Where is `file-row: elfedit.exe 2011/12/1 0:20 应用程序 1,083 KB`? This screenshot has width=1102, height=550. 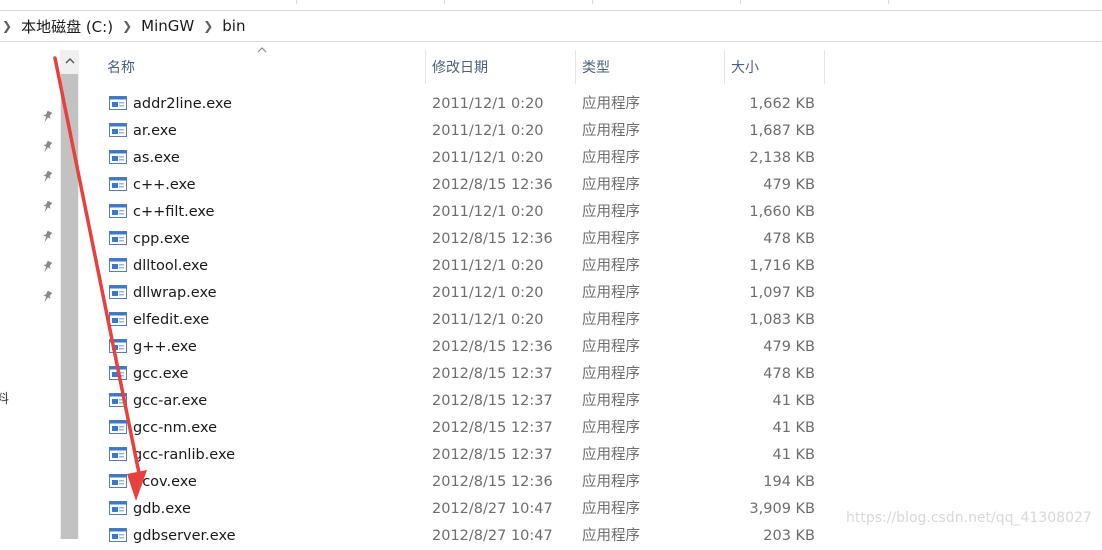
file-row: elfedit.exe 2011/12/1 0:20 应用程序 1,083 KB is located at coordinates (462, 320).